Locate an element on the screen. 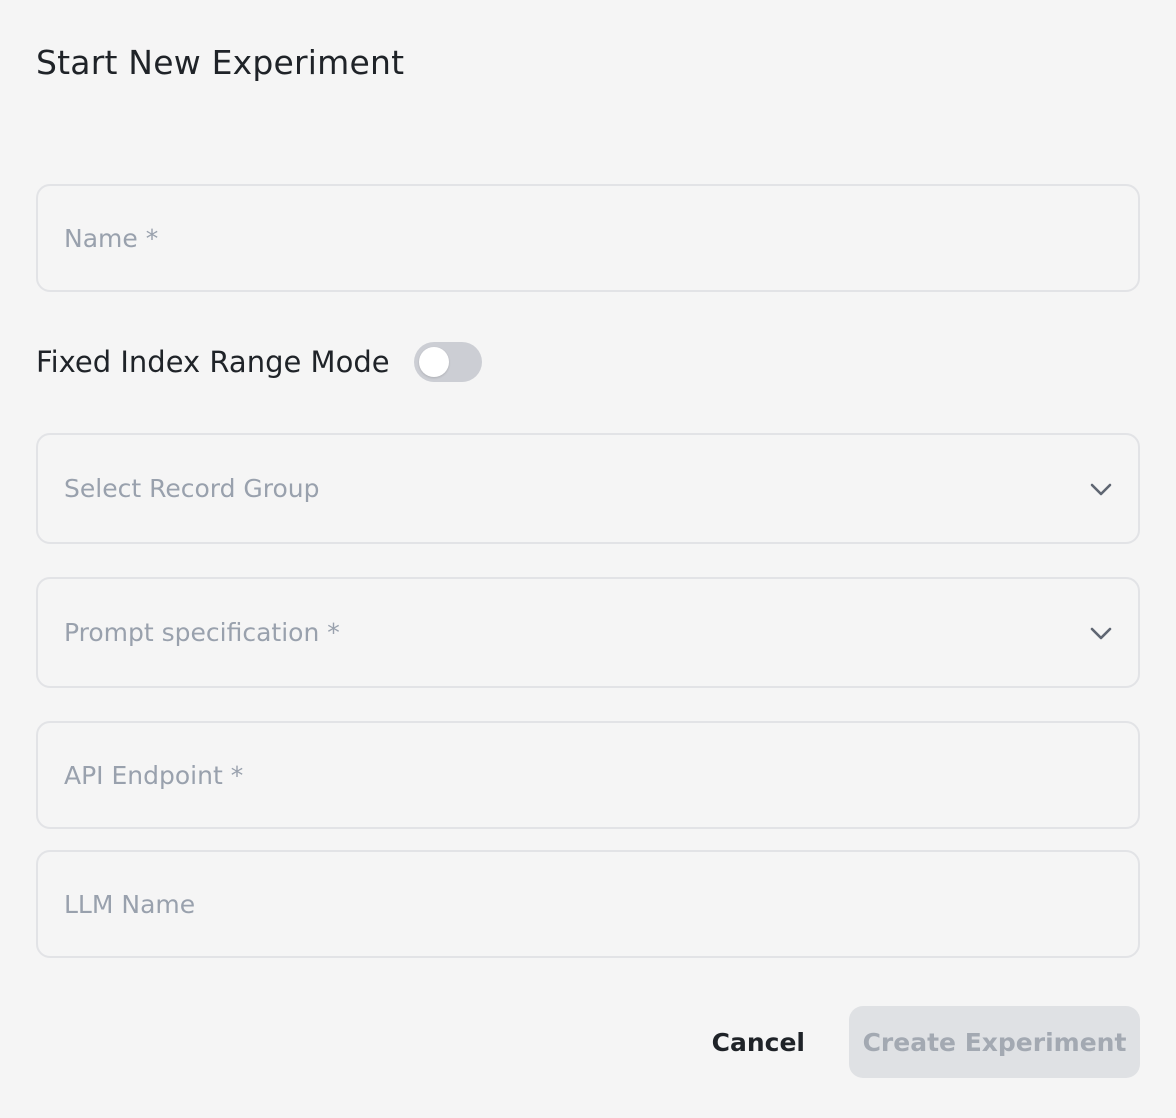  api-endpoint-input is located at coordinates (588, 775).